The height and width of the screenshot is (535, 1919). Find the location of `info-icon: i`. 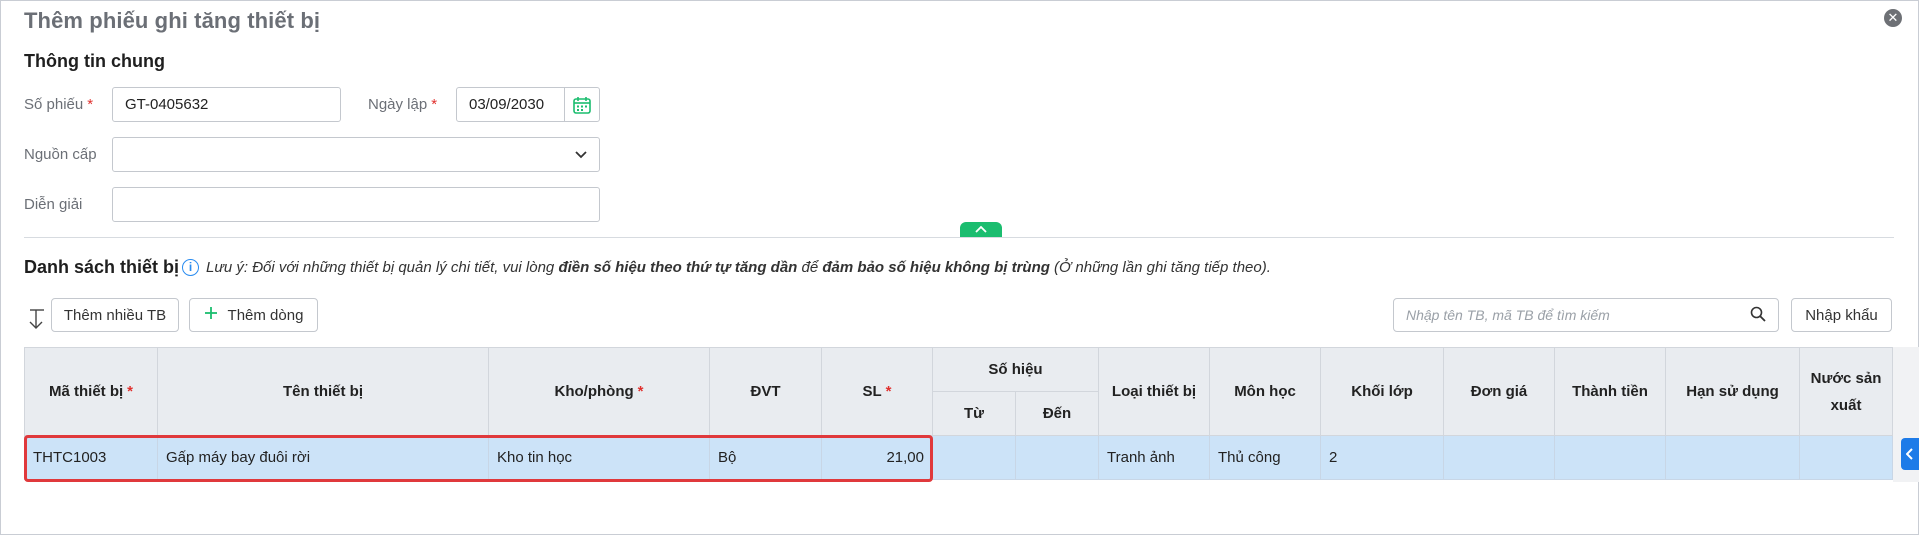

info-icon: i is located at coordinates (190, 267).